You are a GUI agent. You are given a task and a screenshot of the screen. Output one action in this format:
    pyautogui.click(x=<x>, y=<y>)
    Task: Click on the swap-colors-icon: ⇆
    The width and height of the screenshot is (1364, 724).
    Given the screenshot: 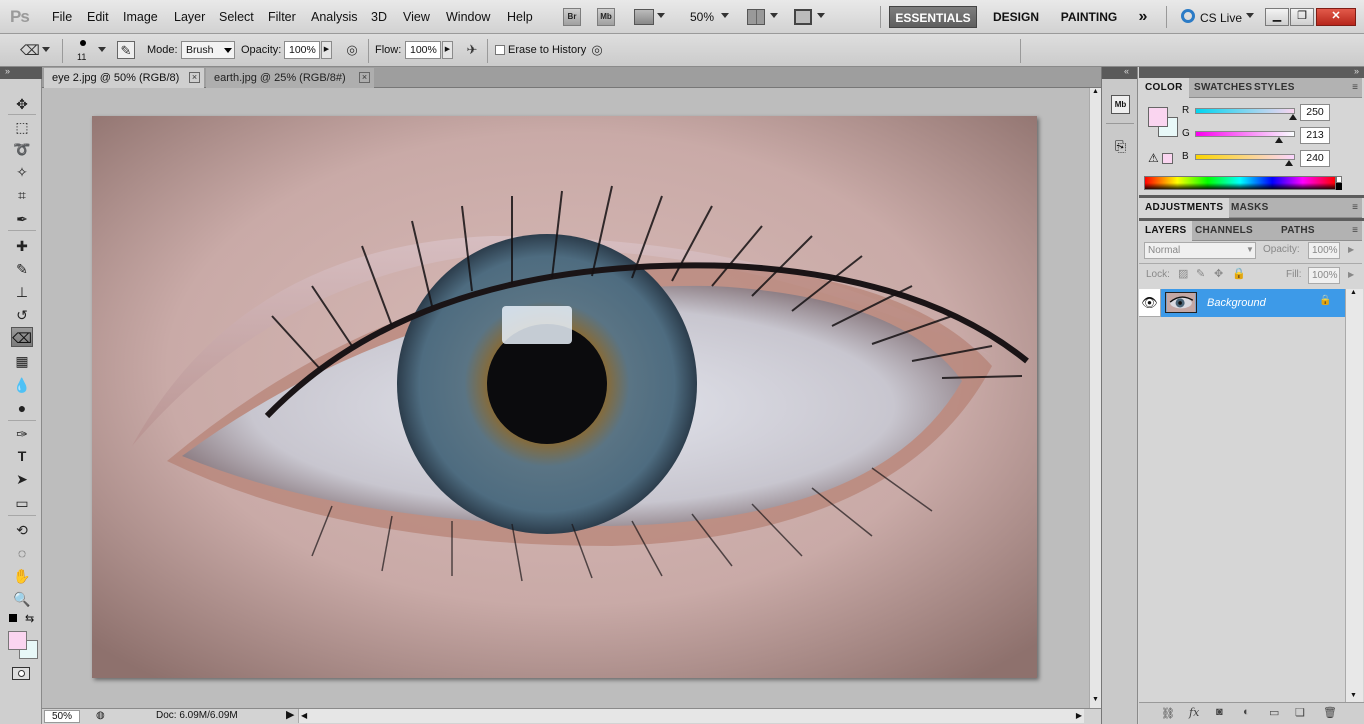 What is the action you would take?
    pyautogui.click(x=29, y=618)
    